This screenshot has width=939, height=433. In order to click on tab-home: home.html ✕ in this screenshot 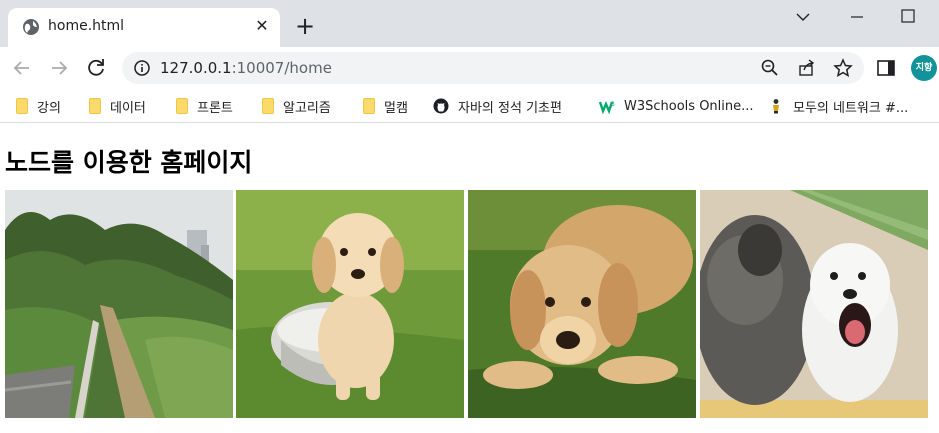, I will do `click(144, 27)`.